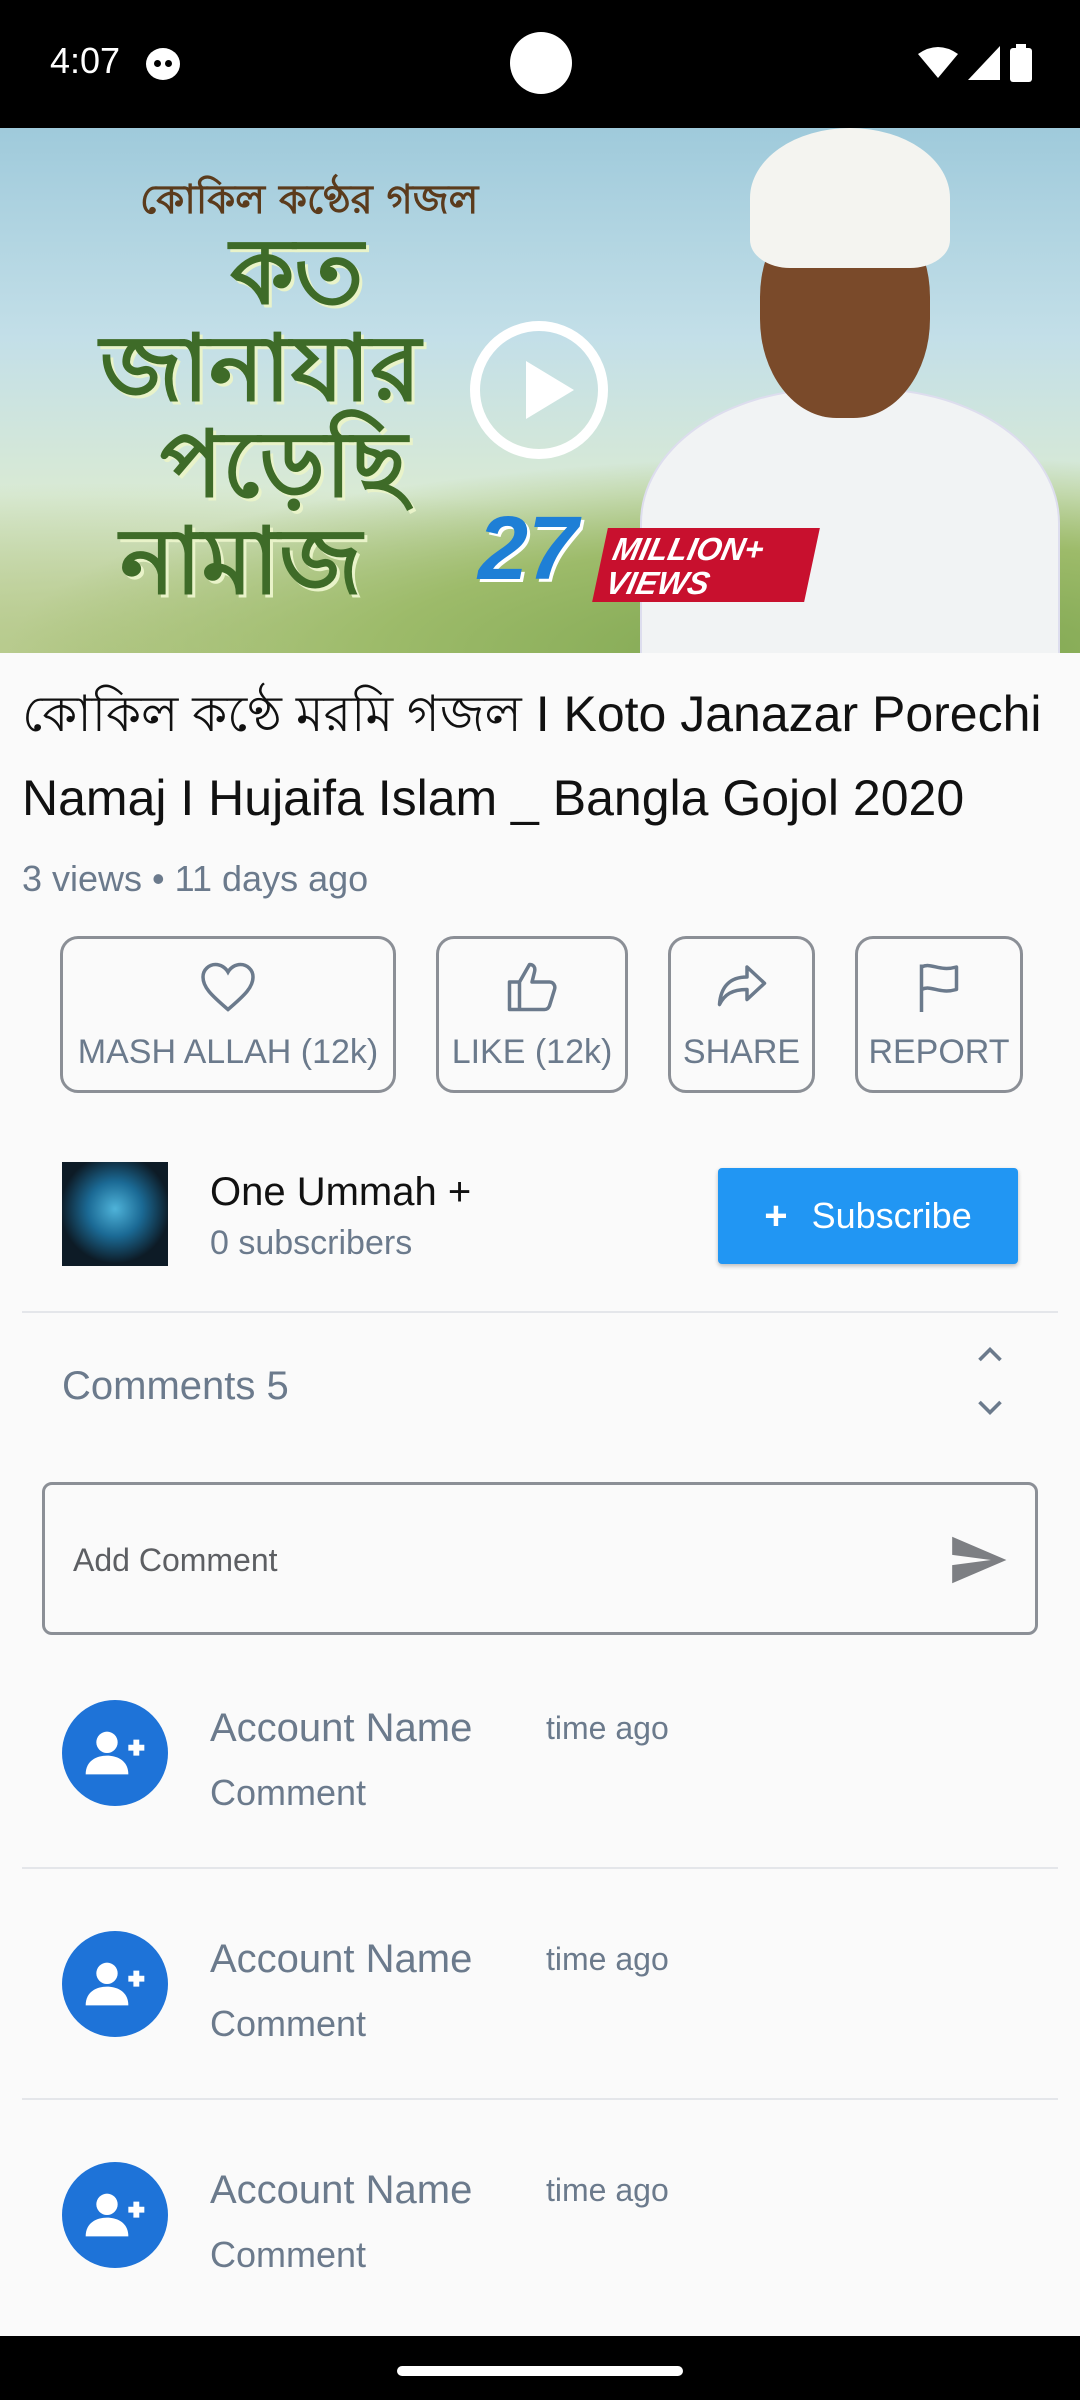 Image resolution: width=1080 pixels, height=2400 pixels. What do you see at coordinates (540, 2371) in the screenshot?
I see `home-gesture-handle` at bounding box center [540, 2371].